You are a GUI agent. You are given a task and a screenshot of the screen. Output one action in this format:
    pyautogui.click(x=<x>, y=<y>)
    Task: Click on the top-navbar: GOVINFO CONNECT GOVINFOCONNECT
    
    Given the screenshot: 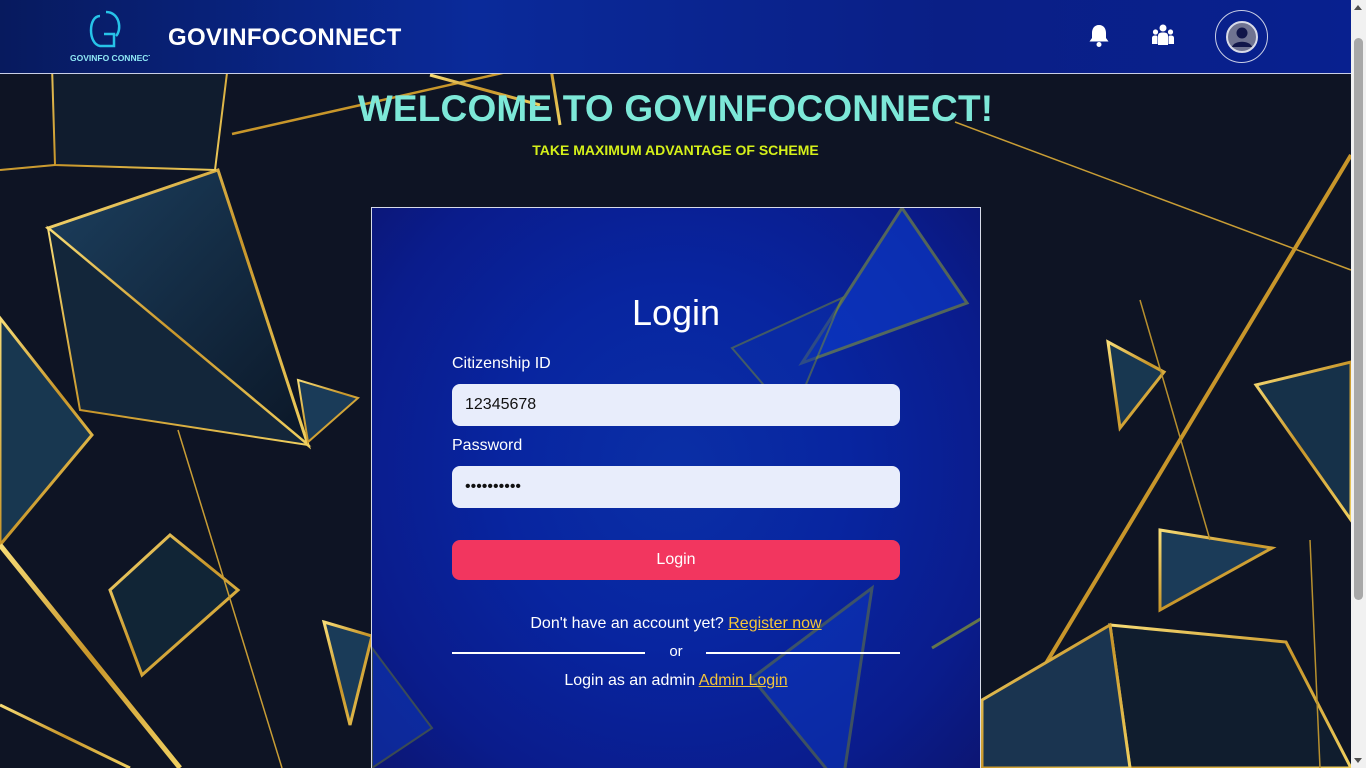 What is the action you would take?
    pyautogui.click(x=675, y=37)
    